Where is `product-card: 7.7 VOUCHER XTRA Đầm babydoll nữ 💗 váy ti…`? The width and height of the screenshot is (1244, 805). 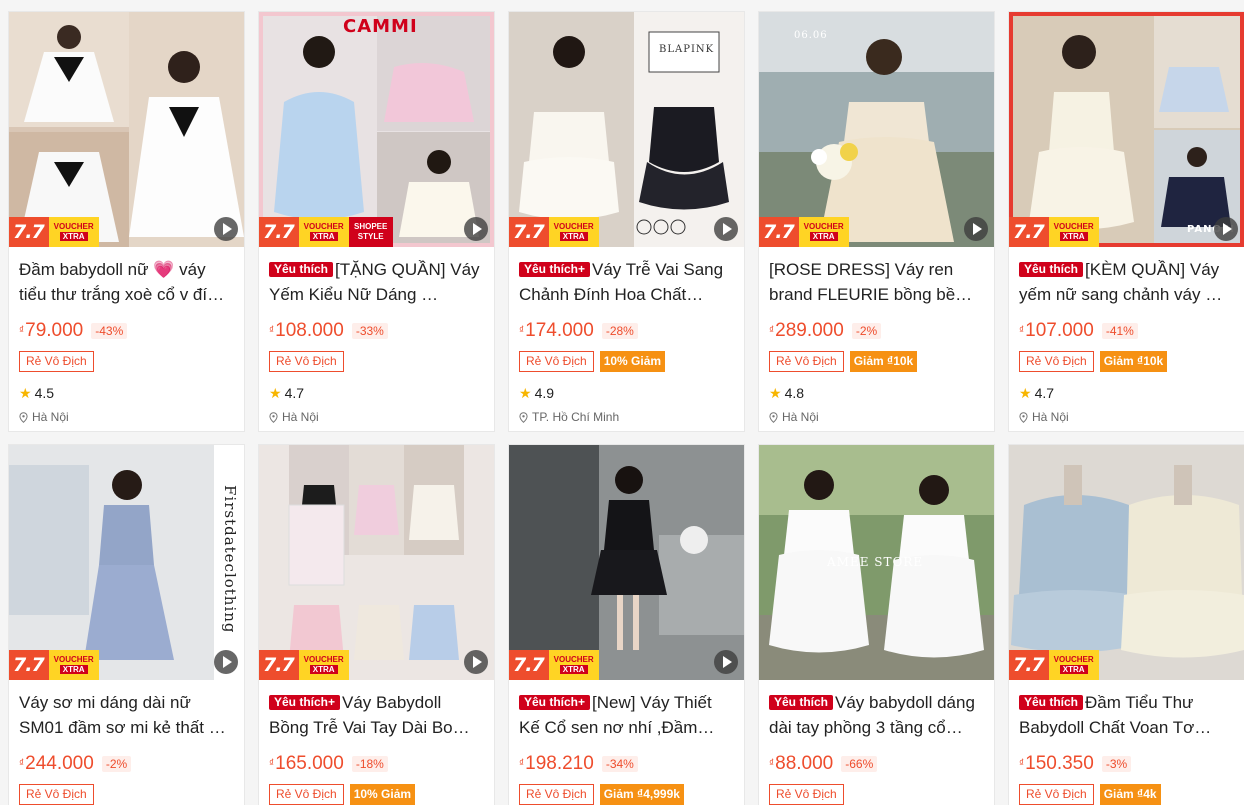 product-card: 7.7 VOUCHER XTRA Đầm babydoll nữ 💗 váy ti… is located at coordinates (126, 221).